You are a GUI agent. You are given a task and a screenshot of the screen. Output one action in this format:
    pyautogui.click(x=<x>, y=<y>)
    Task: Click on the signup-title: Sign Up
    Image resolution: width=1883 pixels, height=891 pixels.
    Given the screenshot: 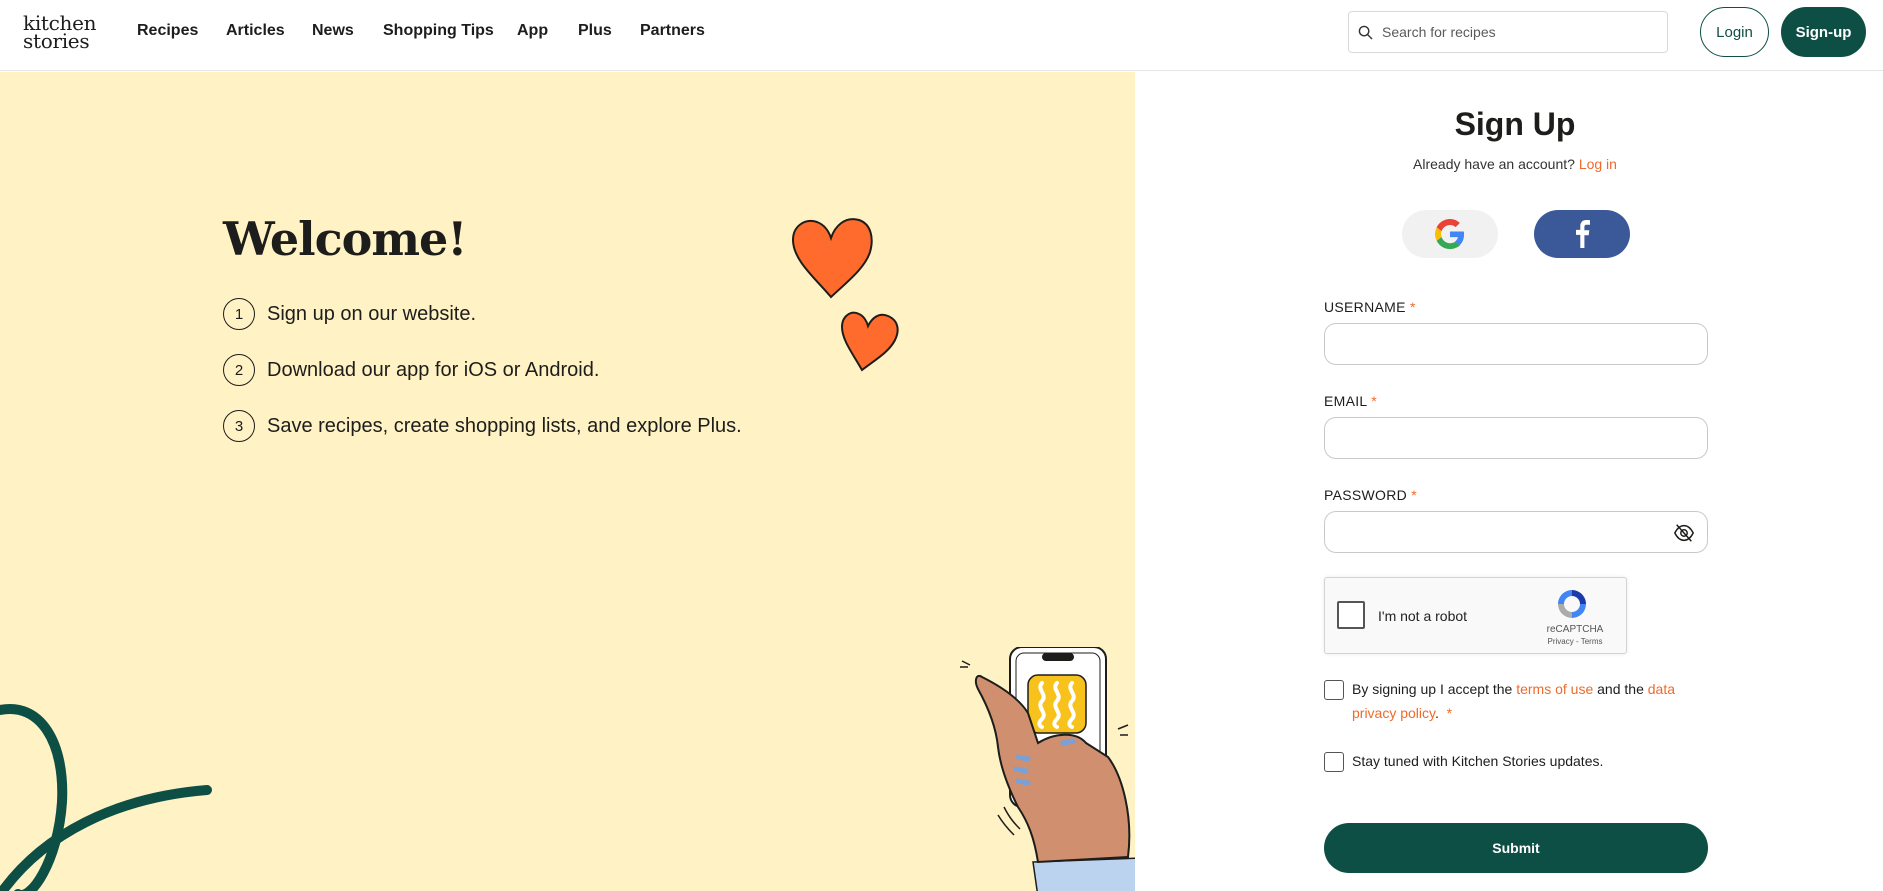 What is the action you would take?
    pyautogui.click(x=1515, y=124)
    